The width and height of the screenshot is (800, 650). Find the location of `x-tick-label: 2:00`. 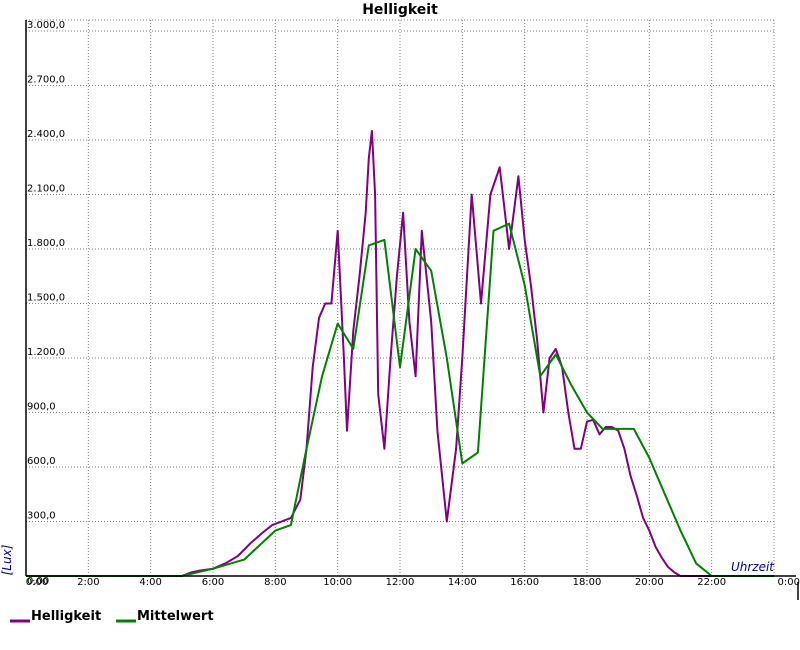

x-tick-label: 2:00 is located at coordinates (88, 582).